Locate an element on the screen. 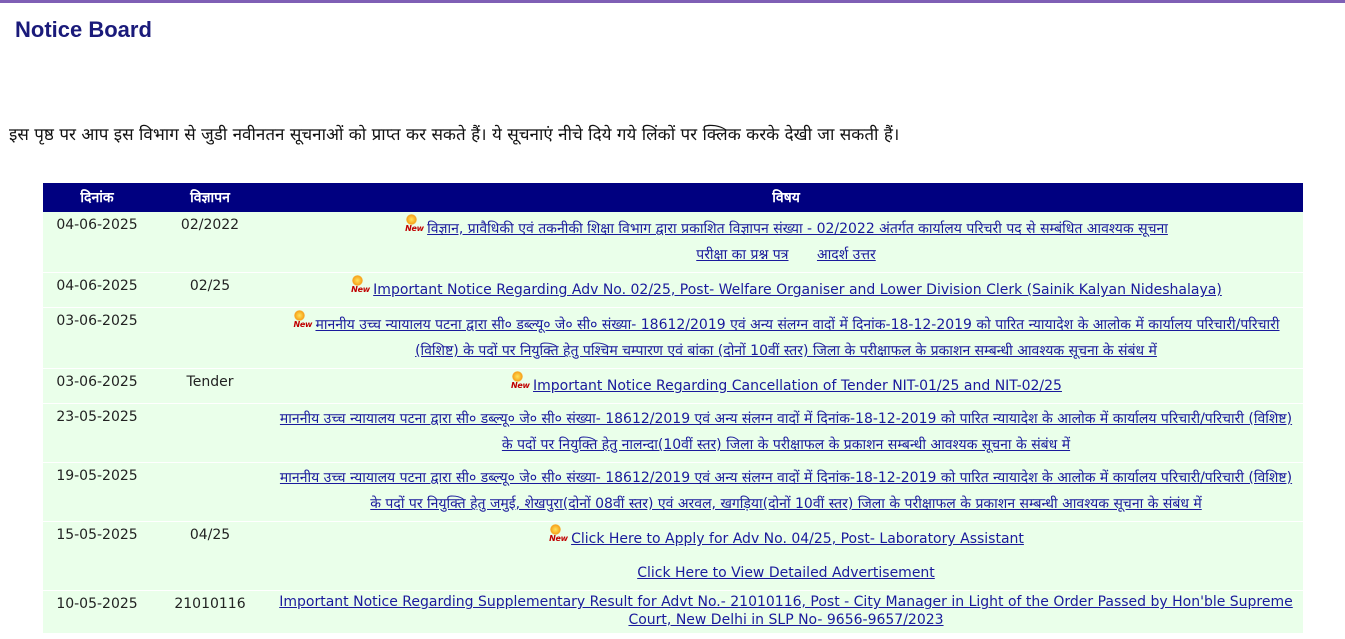 This screenshot has width=1345, height=639. model-answer-link: आदर्श उत्तर is located at coordinates (846, 255).